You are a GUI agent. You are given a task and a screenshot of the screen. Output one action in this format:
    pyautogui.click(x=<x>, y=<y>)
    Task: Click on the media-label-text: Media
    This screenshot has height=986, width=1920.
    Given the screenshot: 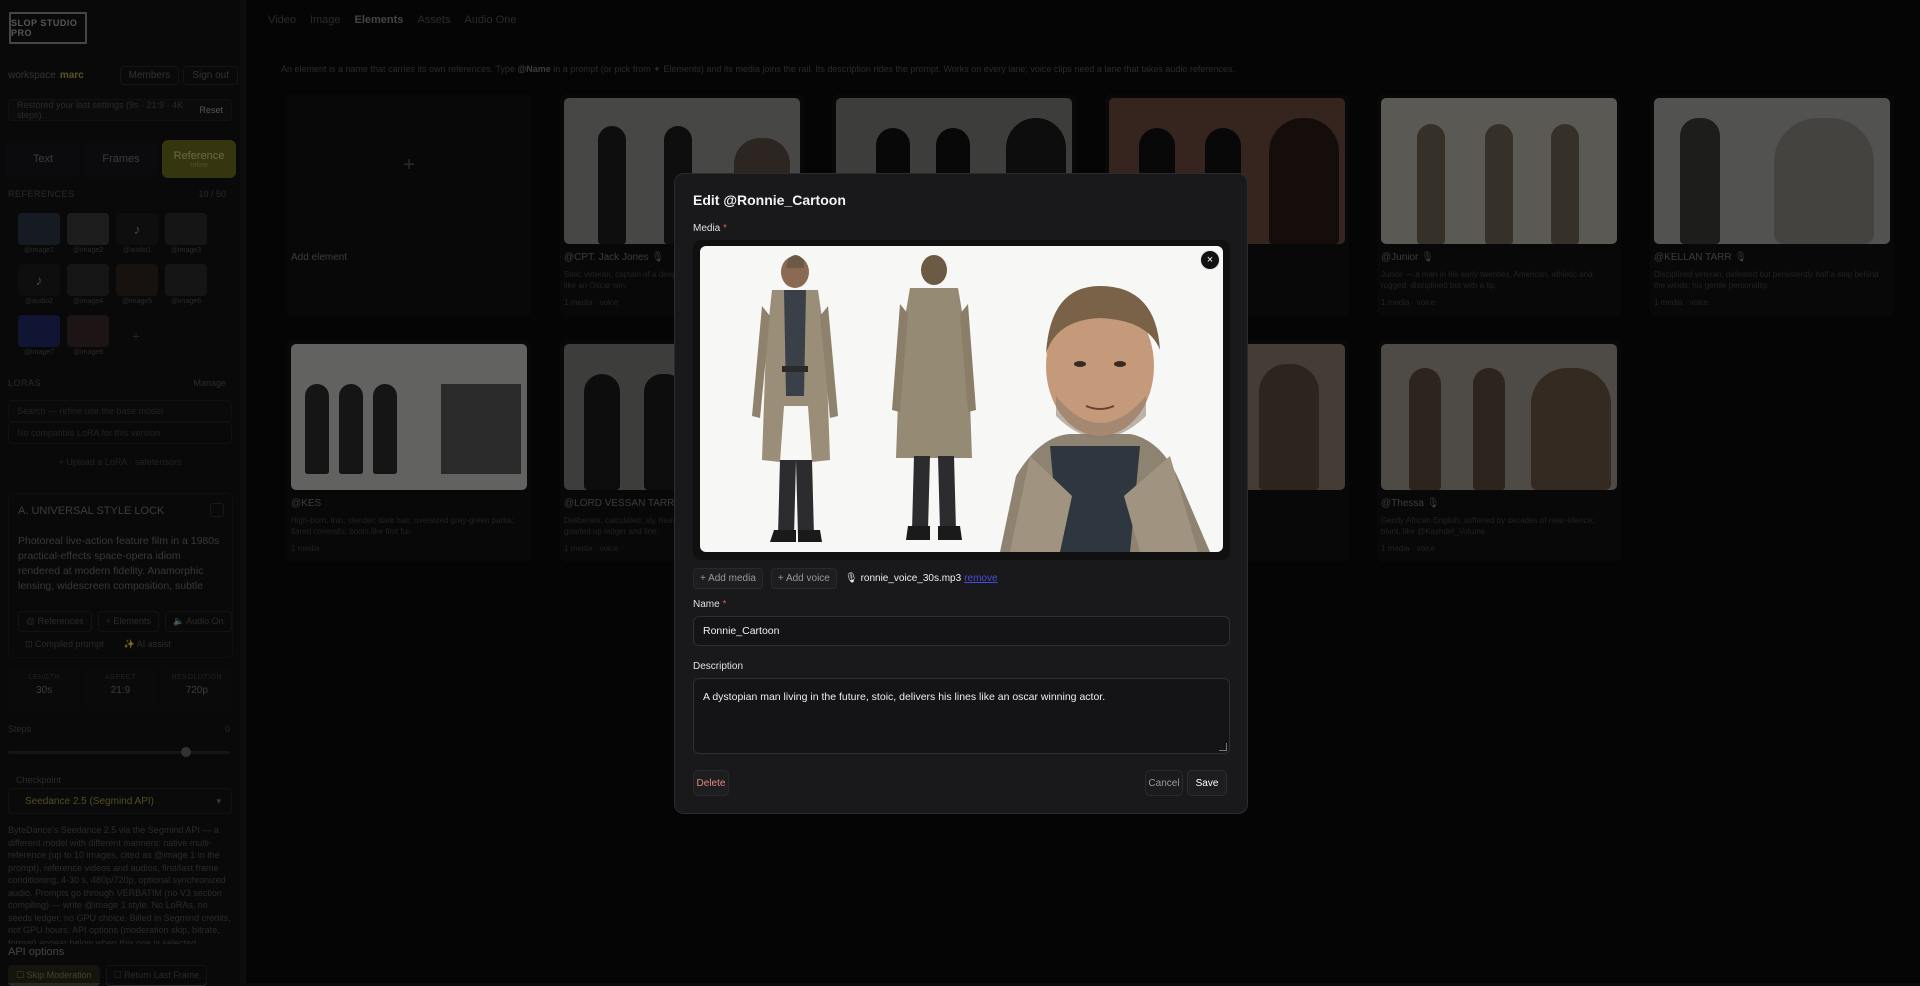 What is the action you would take?
    pyautogui.click(x=707, y=228)
    